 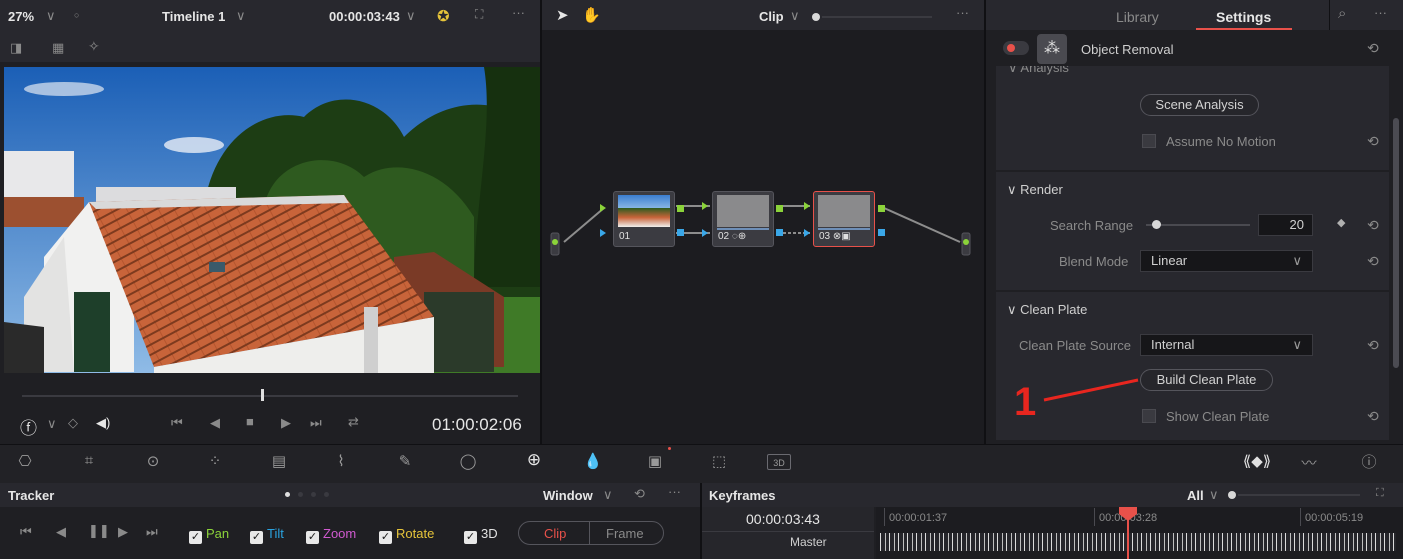 I want to click on pointer-icon: ➤, so click(x=562, y=15).